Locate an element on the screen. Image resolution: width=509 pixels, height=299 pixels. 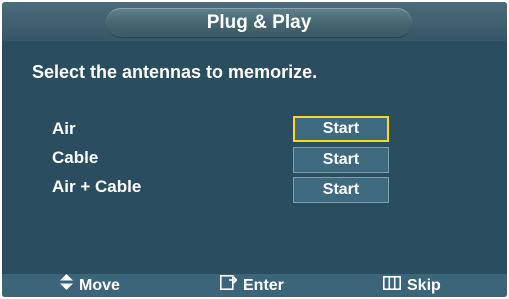
page-title: Plug & Play is located at coordinates (259, 23).